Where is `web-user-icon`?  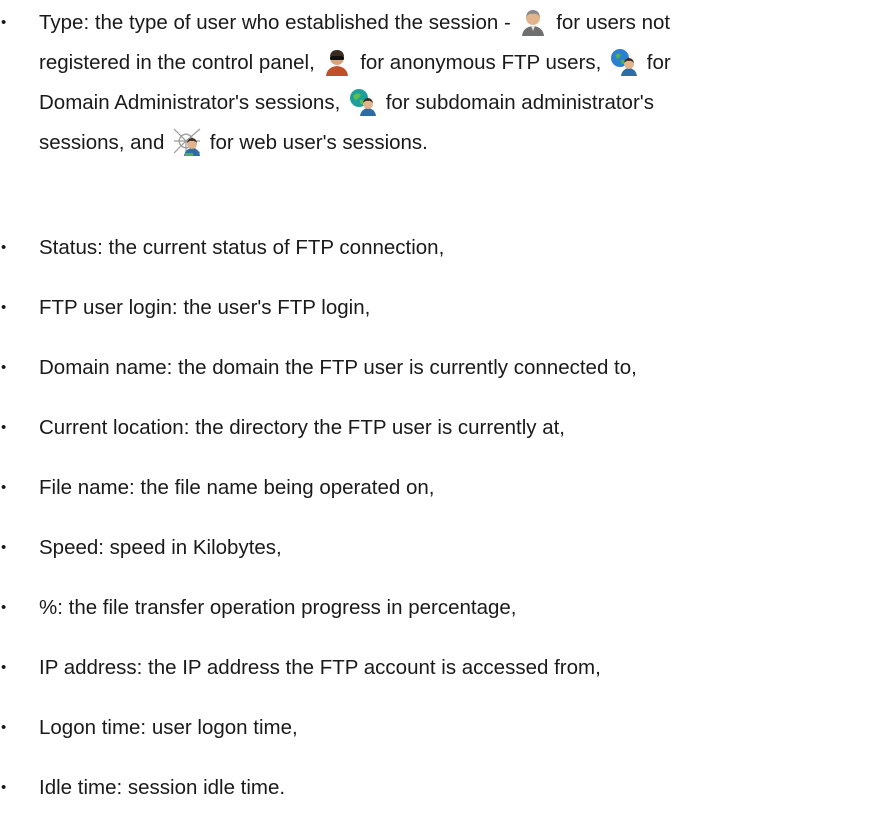 web-user-icon is located at coordinates (187, 142).